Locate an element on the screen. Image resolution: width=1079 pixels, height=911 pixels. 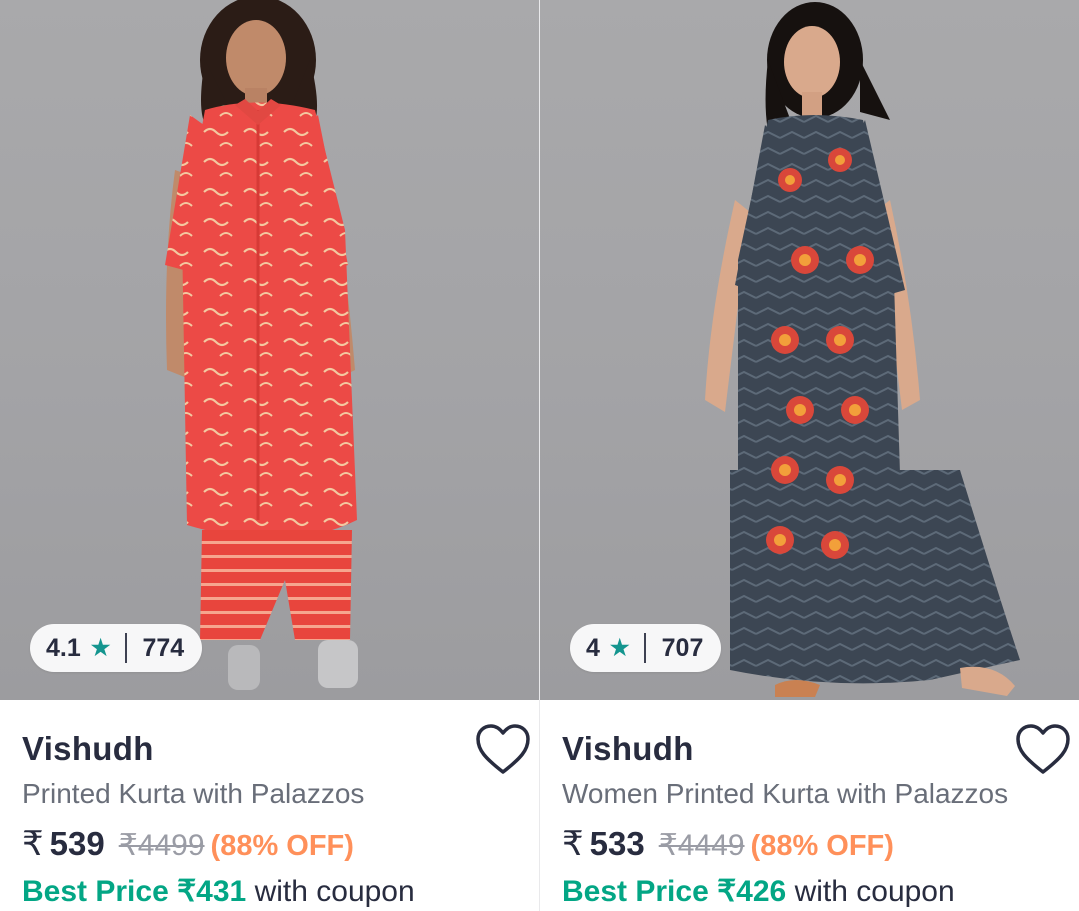
mrp-price: ₹4449 is located at coordinates (701, 845).